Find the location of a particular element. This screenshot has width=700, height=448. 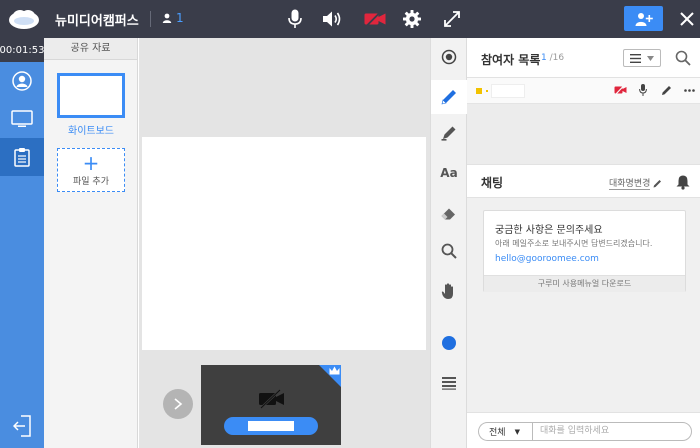

nav-materials is located at coordinates (22, 157).